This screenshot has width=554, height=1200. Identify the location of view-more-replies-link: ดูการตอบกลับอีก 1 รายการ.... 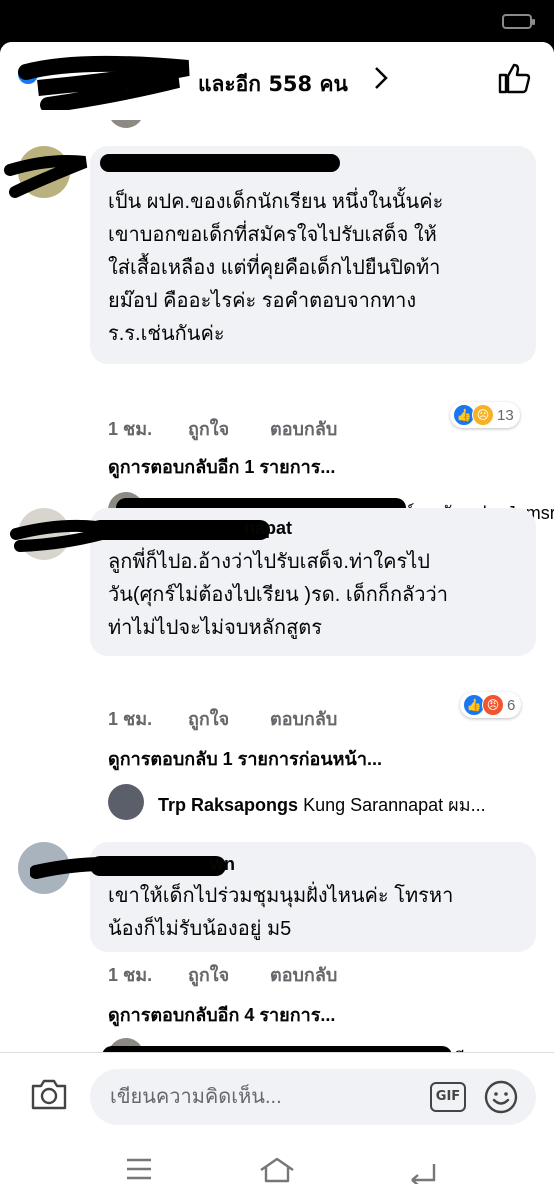
(221, 466).